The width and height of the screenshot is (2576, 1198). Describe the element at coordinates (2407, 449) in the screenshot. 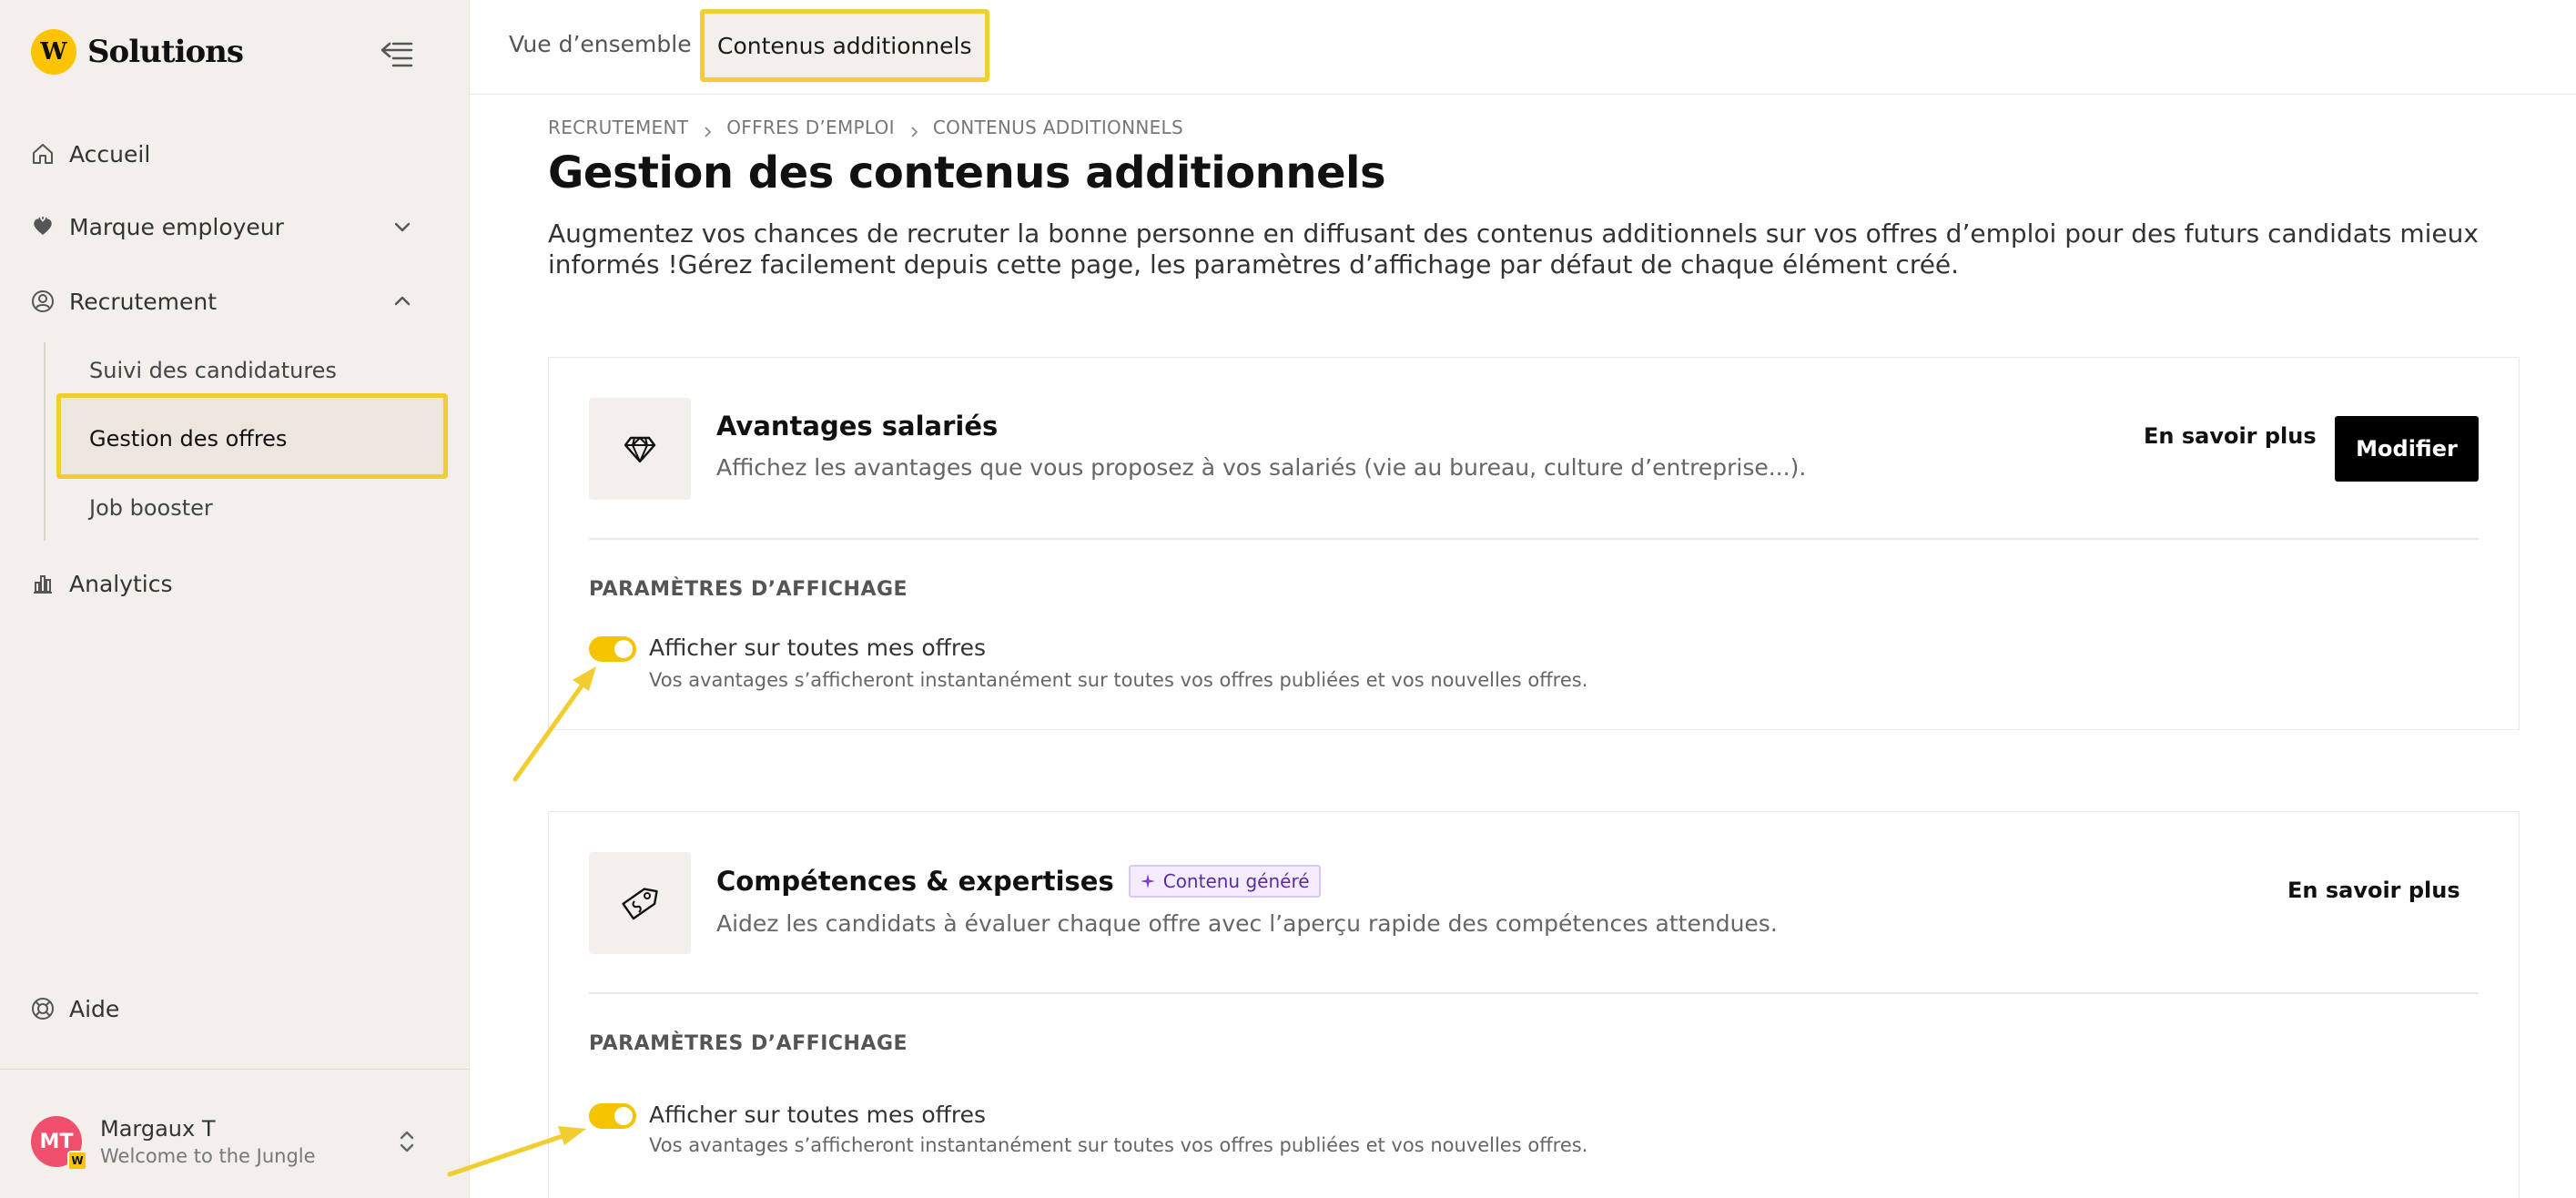

I see `modify-button: Modifier` at that location.